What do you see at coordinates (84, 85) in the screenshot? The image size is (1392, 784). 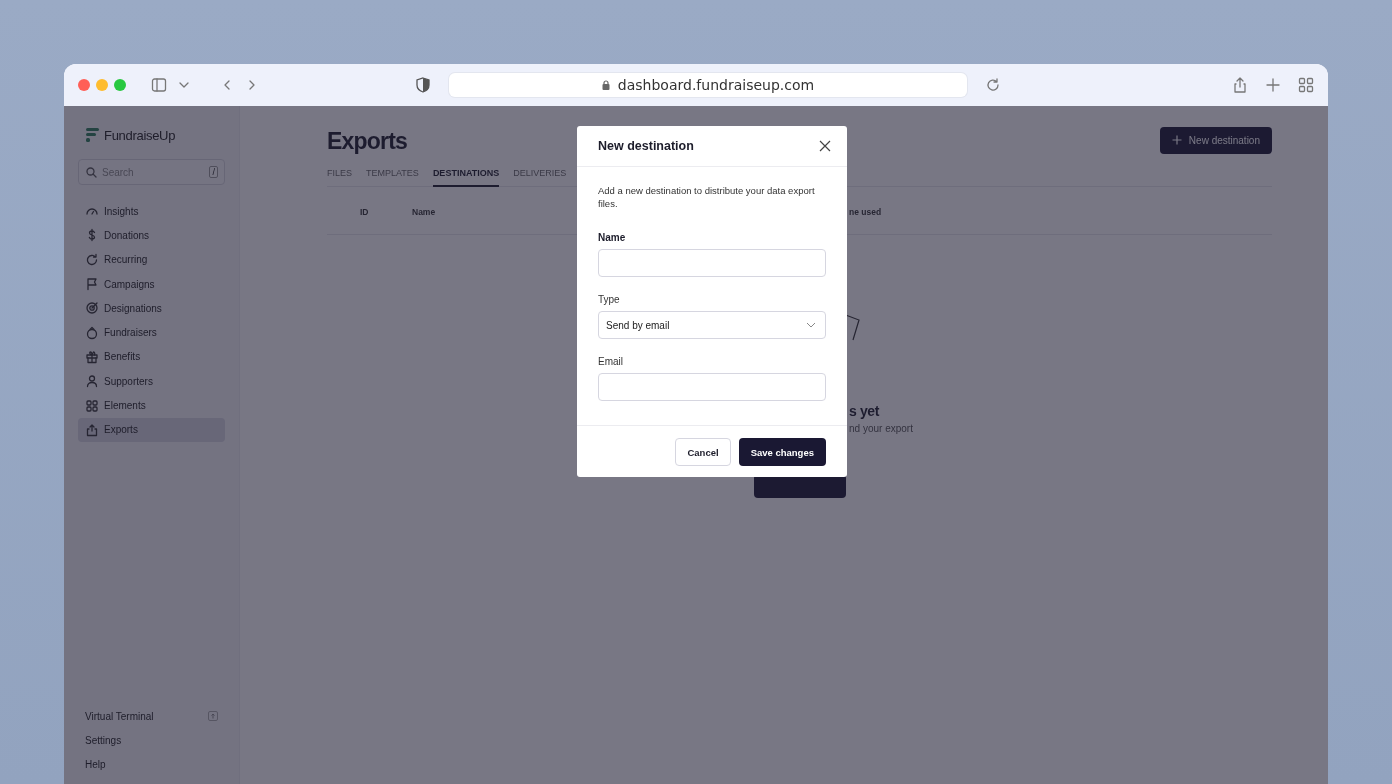 I see `window-control-icon` at bounding box center [84, 85].